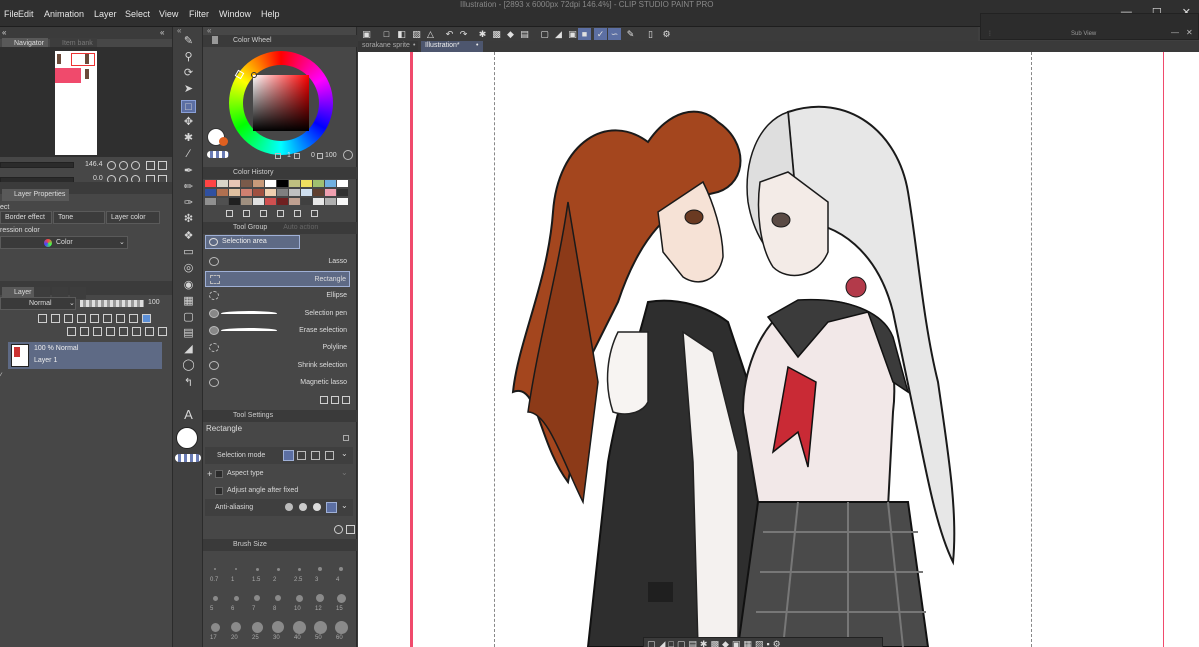 The width and height of the screenshot is (1199, 647). I want to click on undo-icon: ↶, so click(449, 34).